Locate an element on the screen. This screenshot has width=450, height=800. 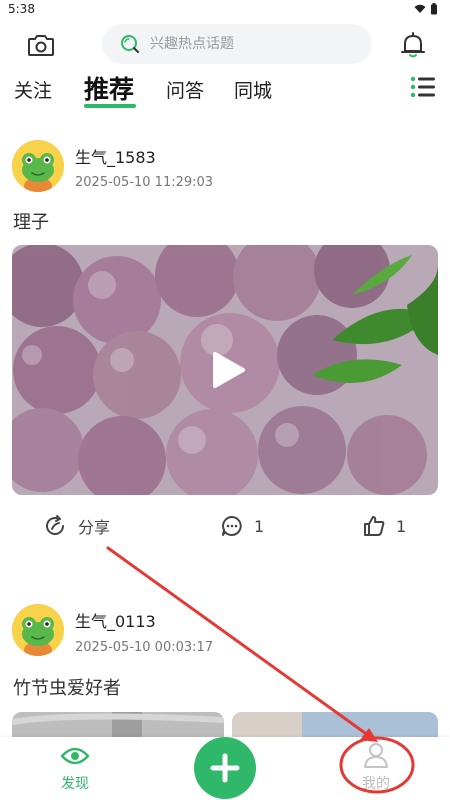
like-button: 1 is located at coordinates (384, 526).